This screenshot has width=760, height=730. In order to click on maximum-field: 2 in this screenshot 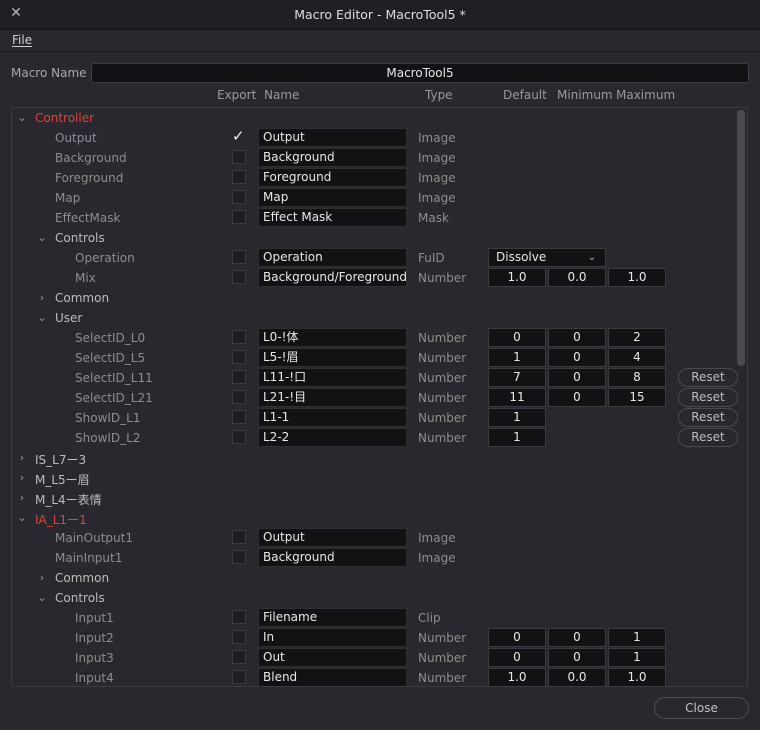, I will do `click(637, 337)`.